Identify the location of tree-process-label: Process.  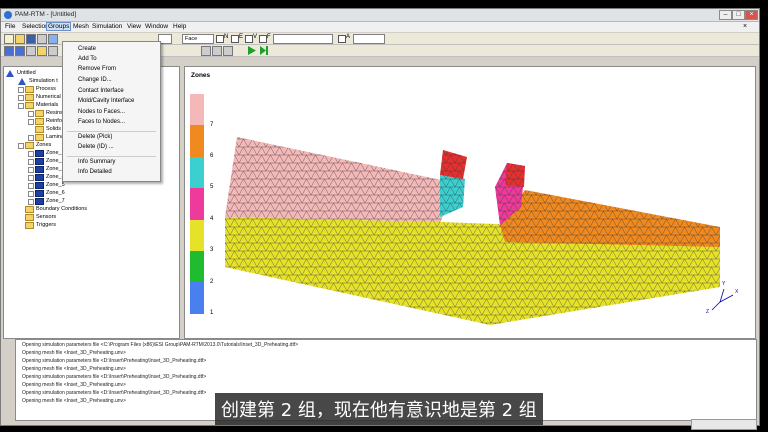
(46, 89).